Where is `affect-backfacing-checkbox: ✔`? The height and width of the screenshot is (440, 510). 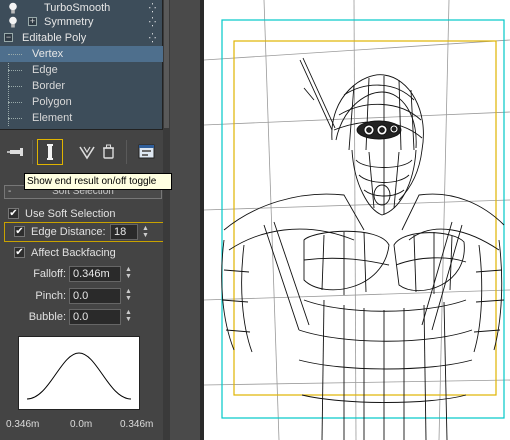 affect-backfacing-checkbox: ✔ is located at coordinates (19, 252).